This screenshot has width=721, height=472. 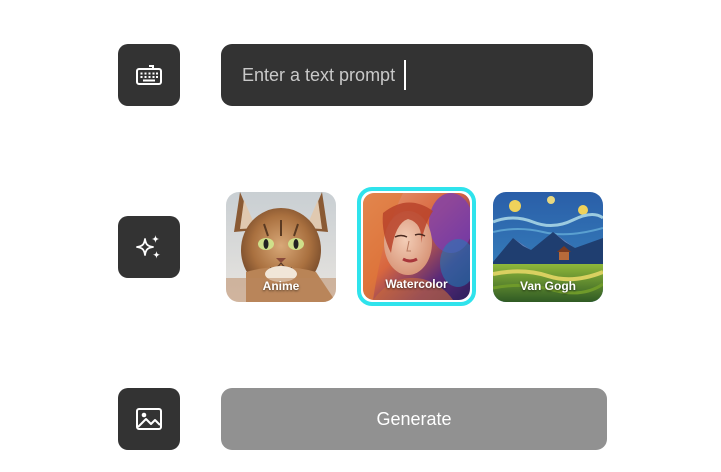 What do you see at coordinates (547, 286) in the screenshot?
I see `style-label-van-gogh: Van Gogh` at bounding box center [547, 286].